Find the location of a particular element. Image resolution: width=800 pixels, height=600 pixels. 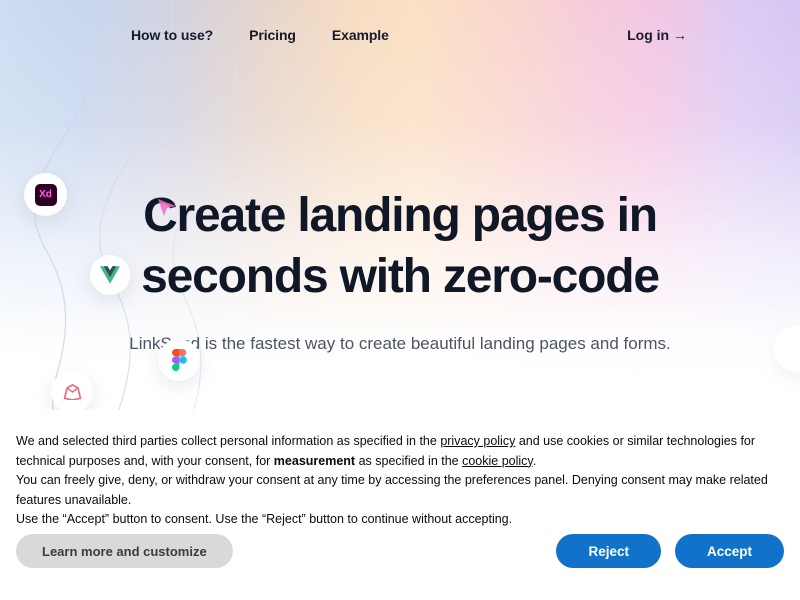

cookie-text-measurement: measurement is located at coordinates (314, 460).